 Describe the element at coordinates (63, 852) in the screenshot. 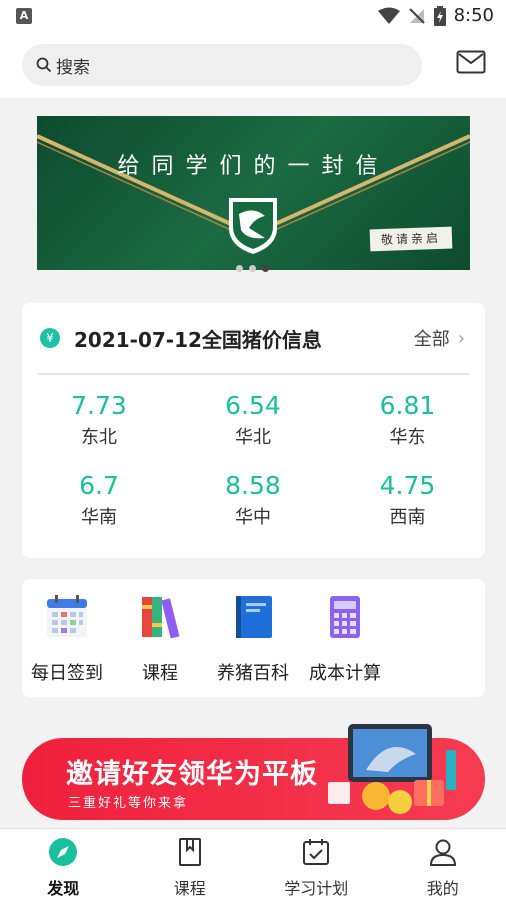

I see `discover-icon` at that location.